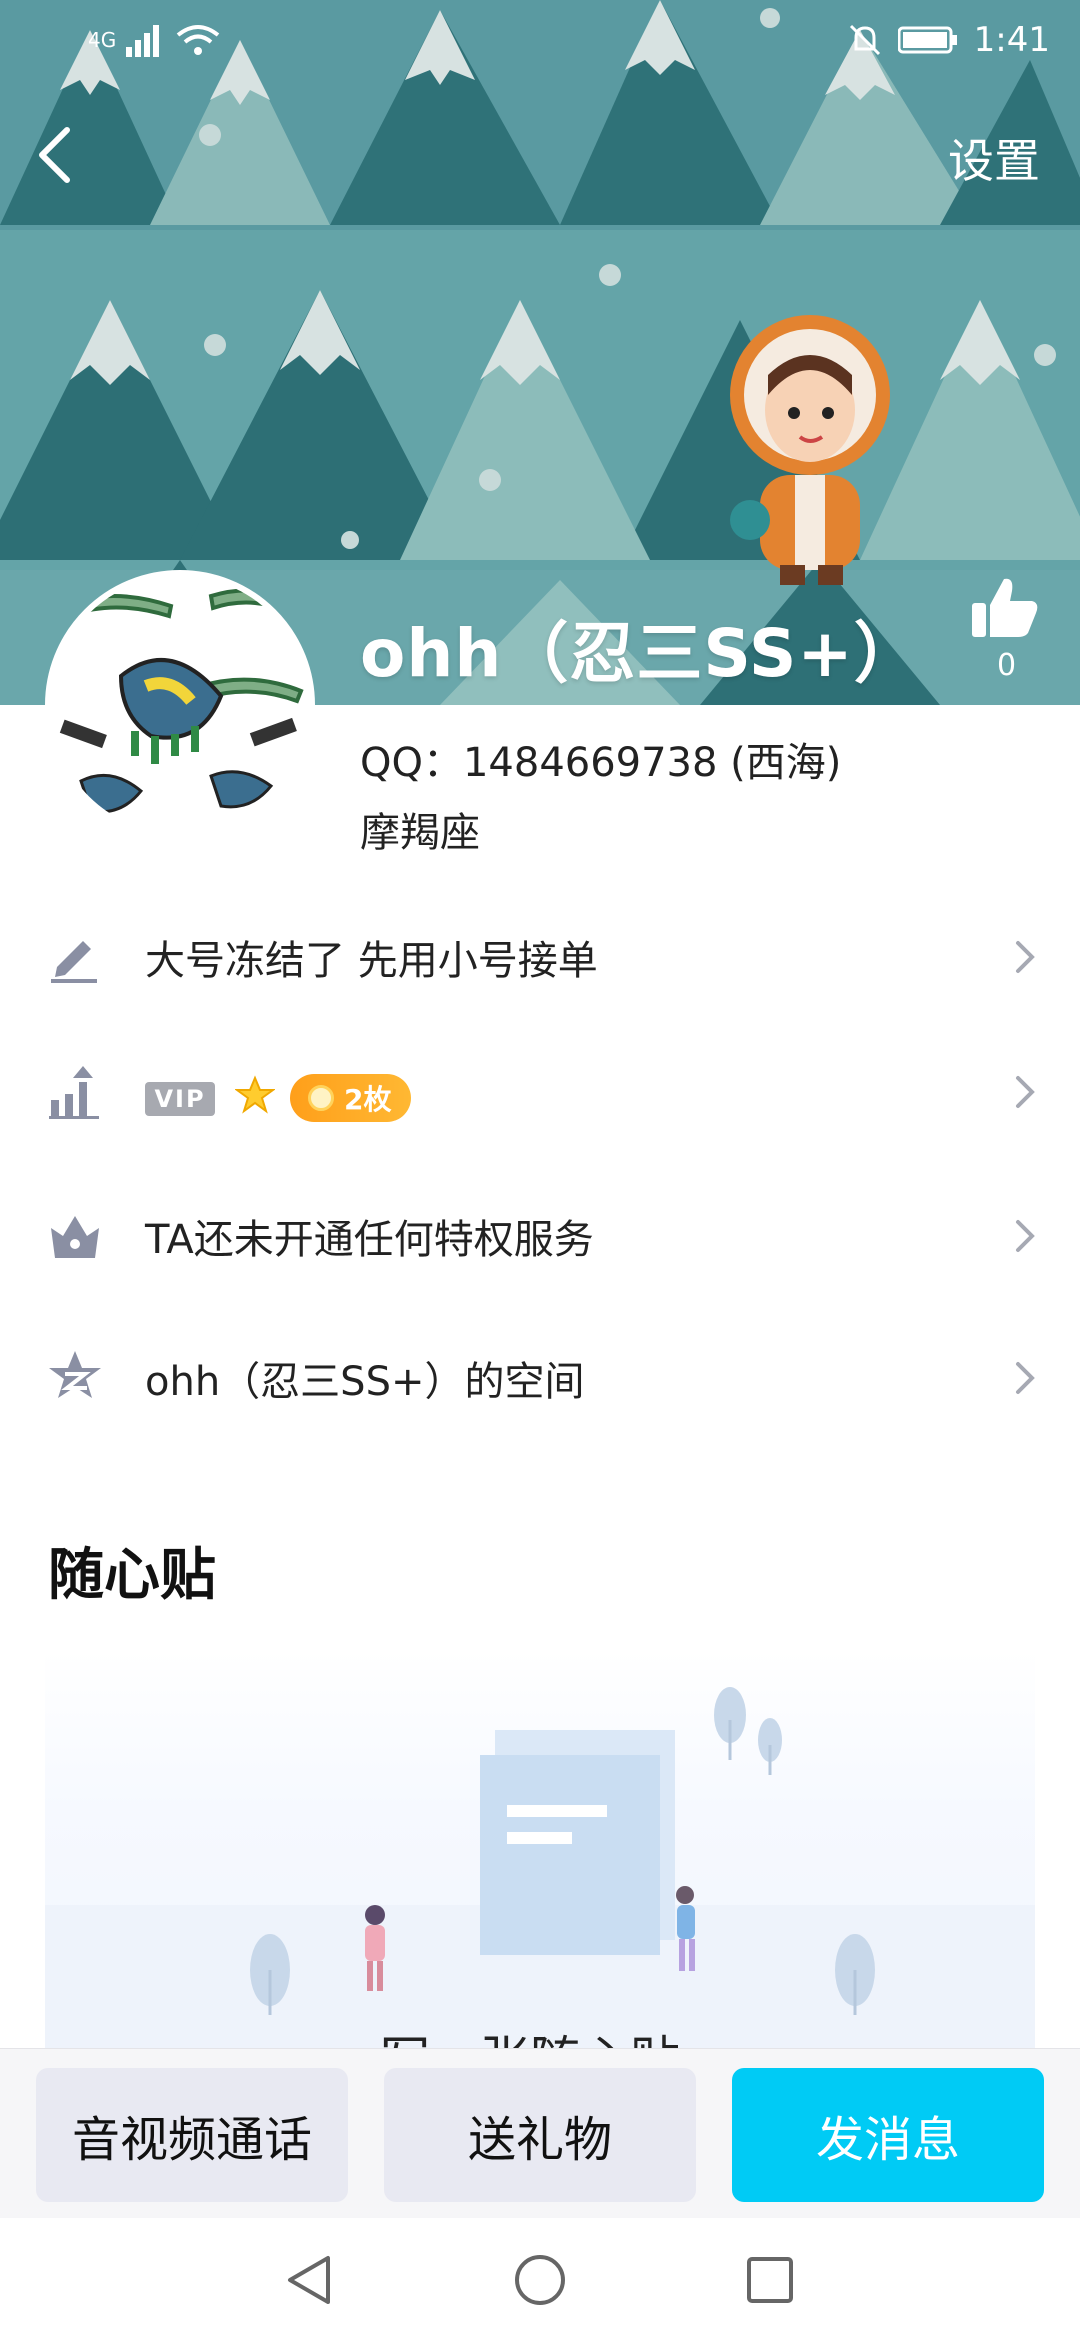 The height and width of the screenshot is (2340, 1080). Describe the element at coordinates (420, 833) in the screenshot. I see `zodiac: 摩羯座` at that location.